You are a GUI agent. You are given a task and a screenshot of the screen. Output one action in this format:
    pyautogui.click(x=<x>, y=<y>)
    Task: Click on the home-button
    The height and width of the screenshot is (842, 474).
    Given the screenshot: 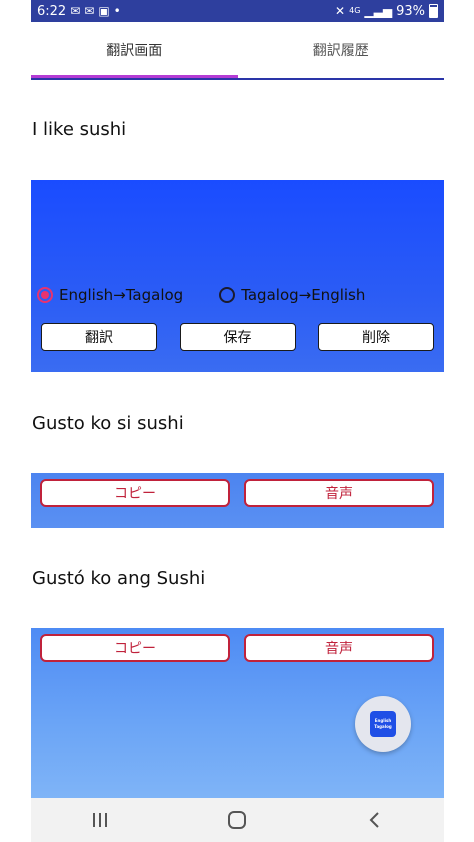 What is the action you would take?
    pyautogui.click(x=237, y=820)
    